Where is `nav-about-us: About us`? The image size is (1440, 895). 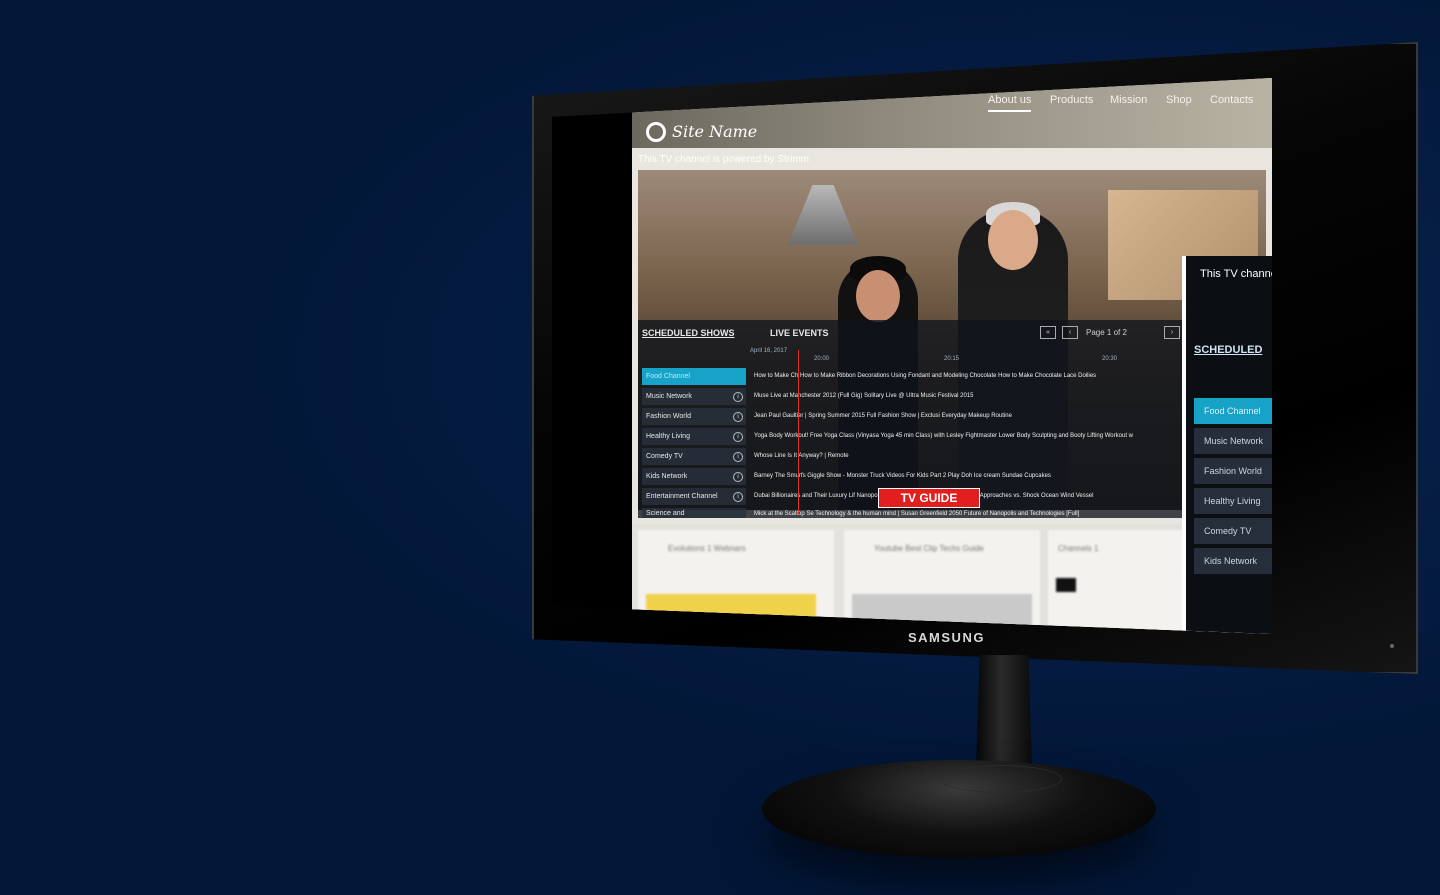
nav-about-us: About us is located at coordinates (1010, 103).